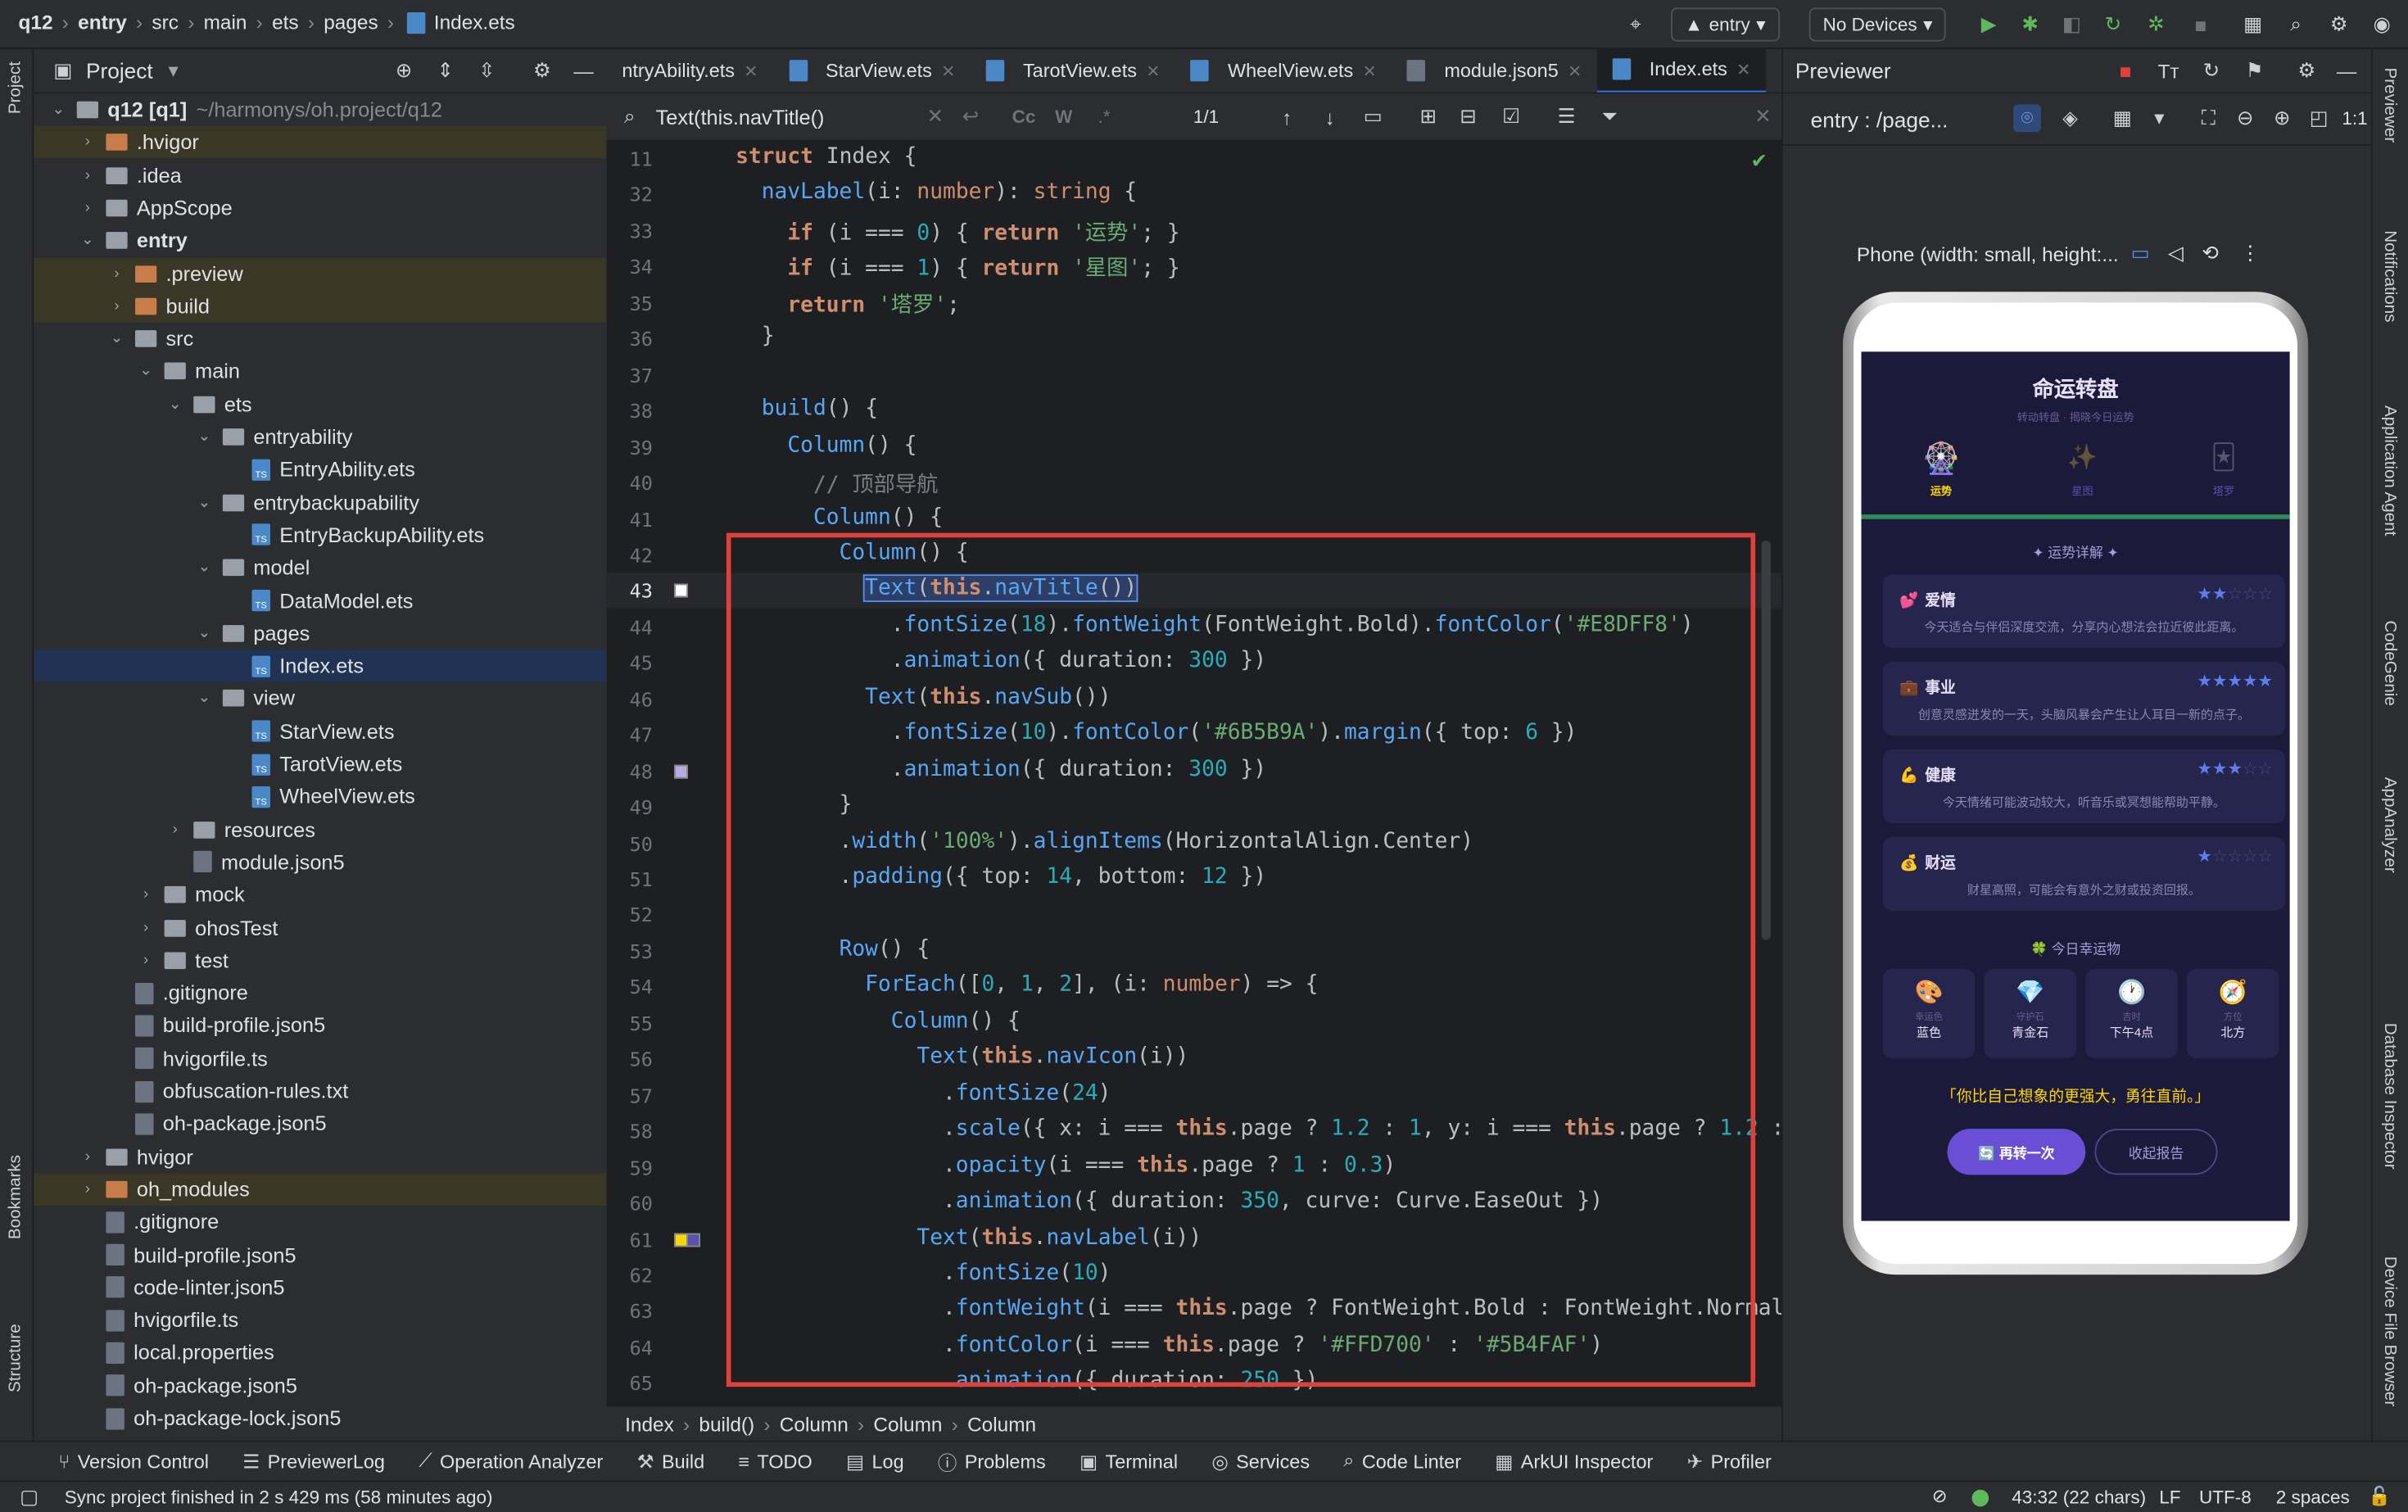 The width and height of the screenshot is (2408, 1512). What do you see at coordinates (1428, 117) in the screenshot?
I see `add-selection-icon: ⊞` at bounding box center [1428, 117].